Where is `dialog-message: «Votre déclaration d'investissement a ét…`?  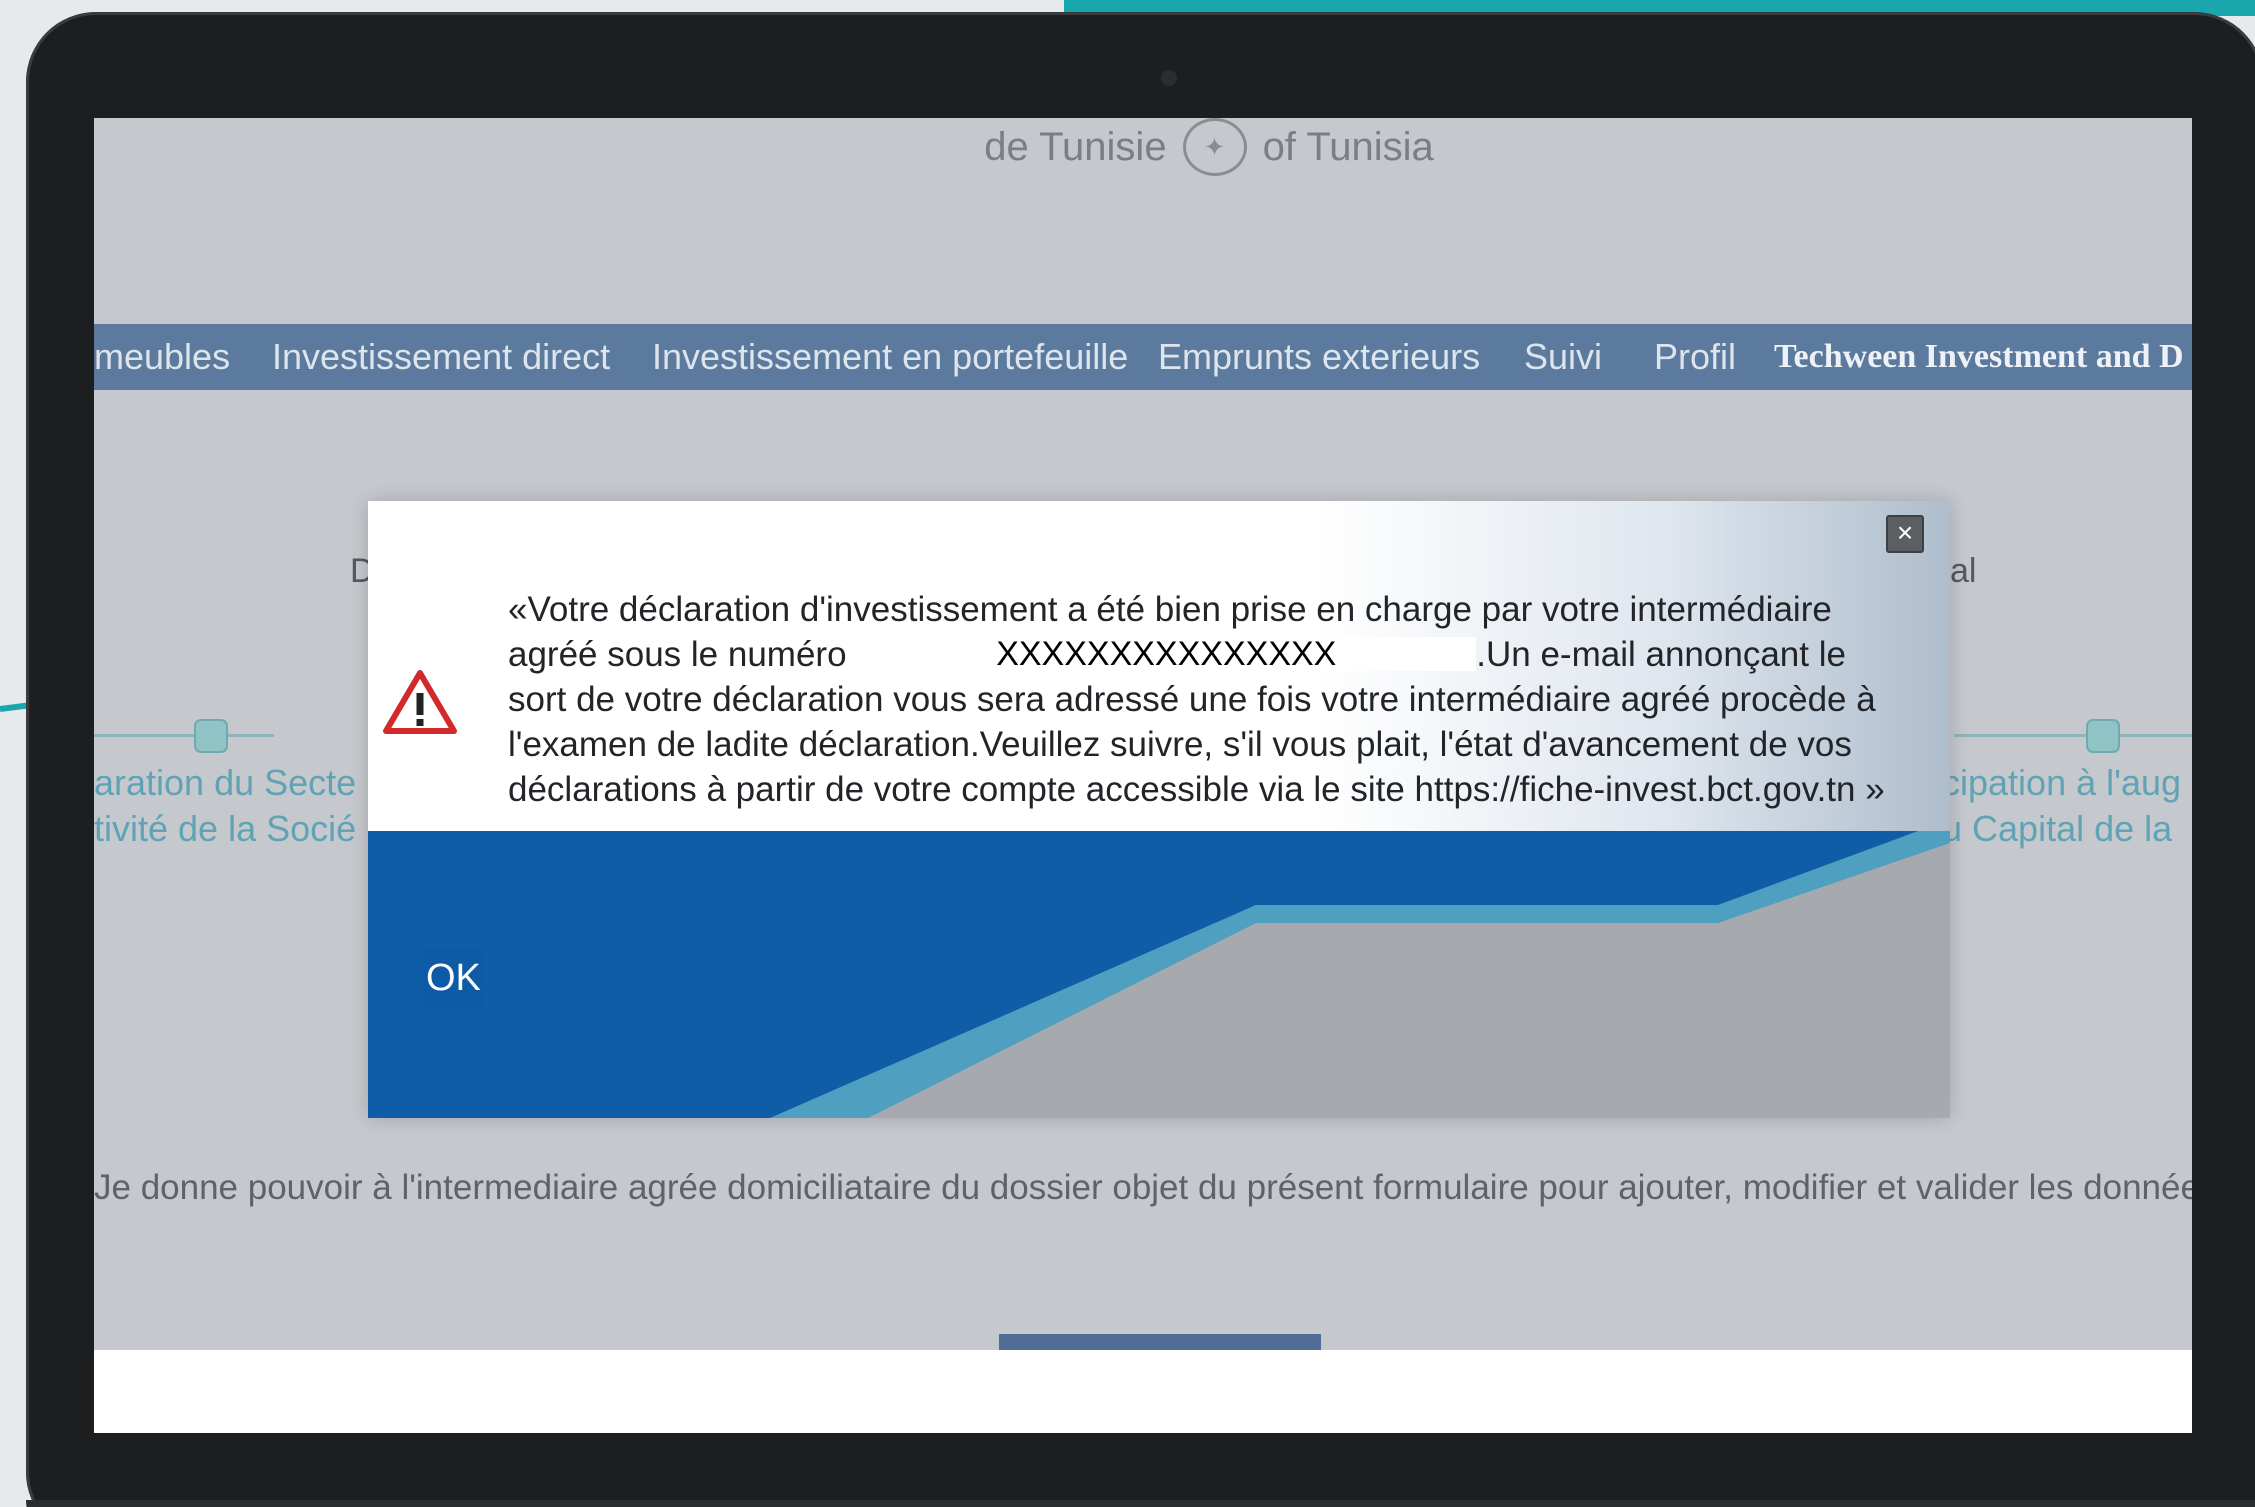 dialog-message: «Votre déclaration d'investissement a ét… is located at coordinates (1208, 699).